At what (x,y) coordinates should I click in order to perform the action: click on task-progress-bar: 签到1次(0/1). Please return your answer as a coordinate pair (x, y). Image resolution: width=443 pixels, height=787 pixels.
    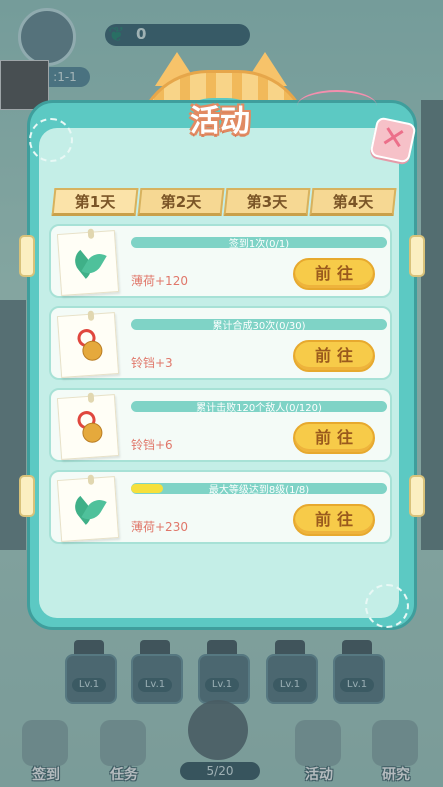
    Looking at the image, I should click on (259, 243).